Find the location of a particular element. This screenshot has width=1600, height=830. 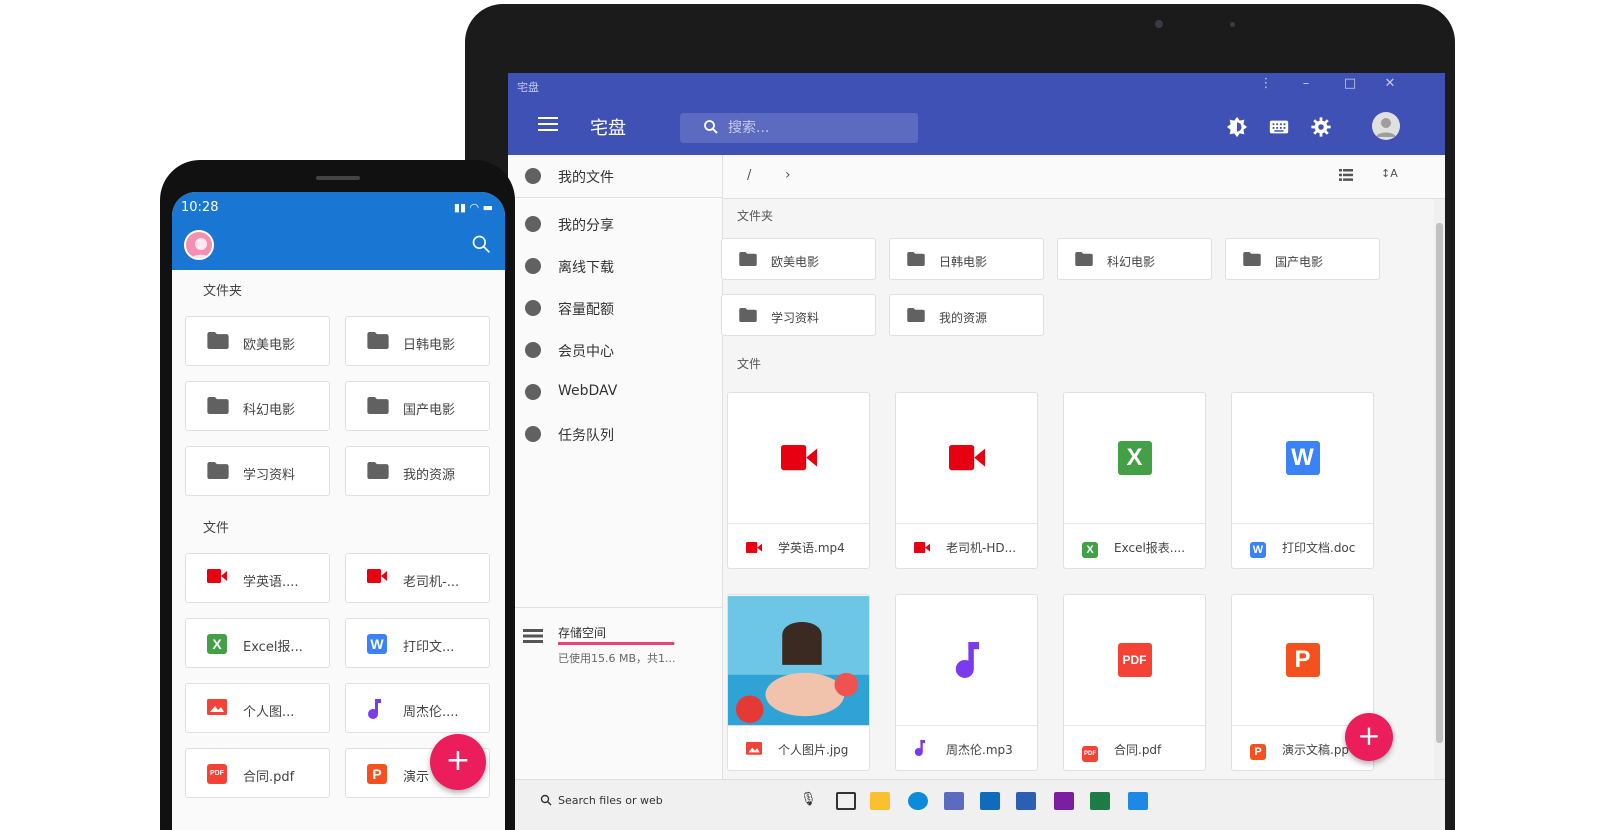

taskbar-search-input: Search files or web is located at coordinates (610, 800).